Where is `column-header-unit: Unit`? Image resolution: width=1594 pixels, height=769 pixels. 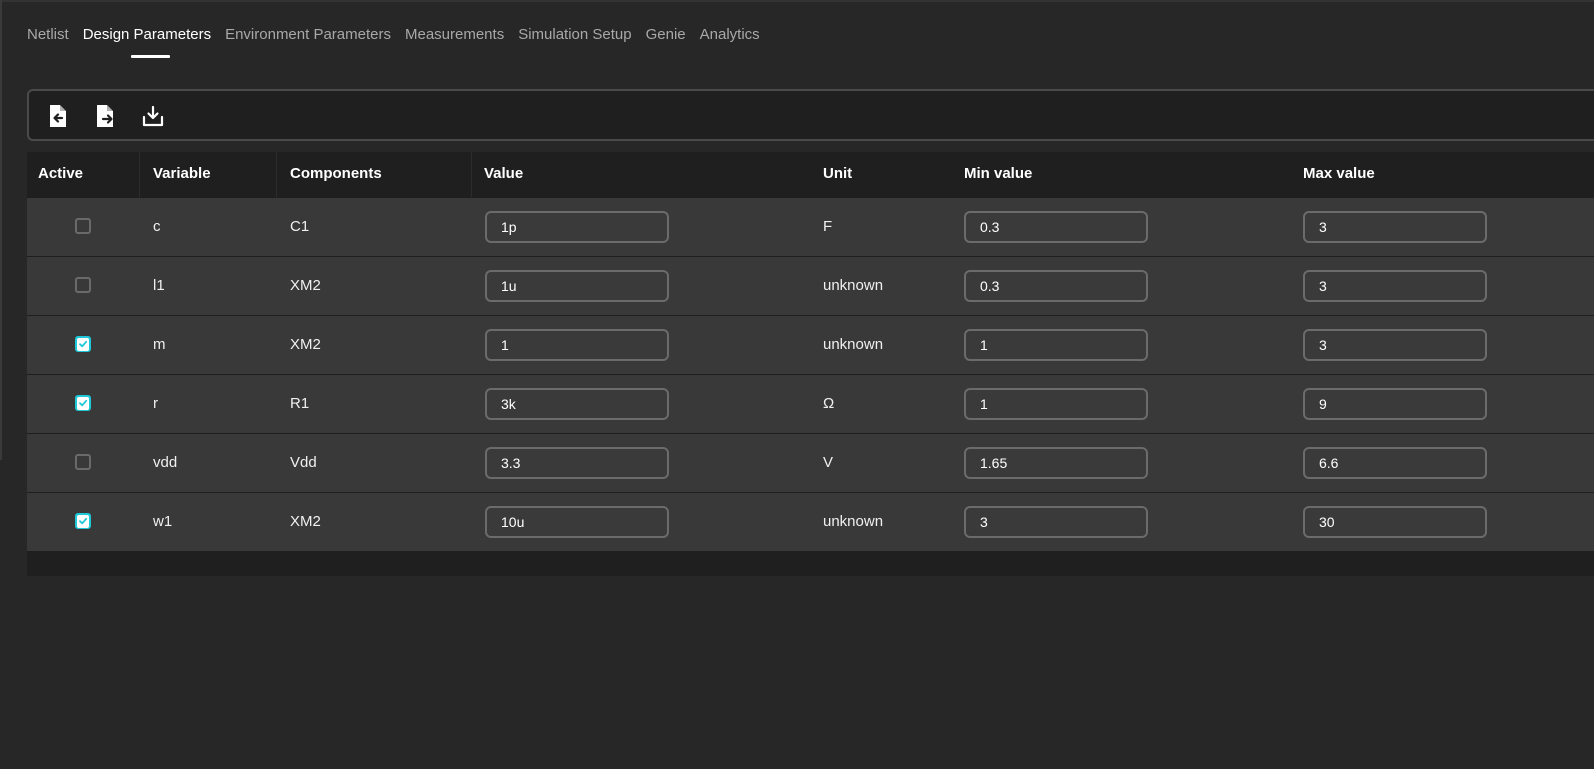
column-header-unit: Unit is located at coordinates (837, 173).